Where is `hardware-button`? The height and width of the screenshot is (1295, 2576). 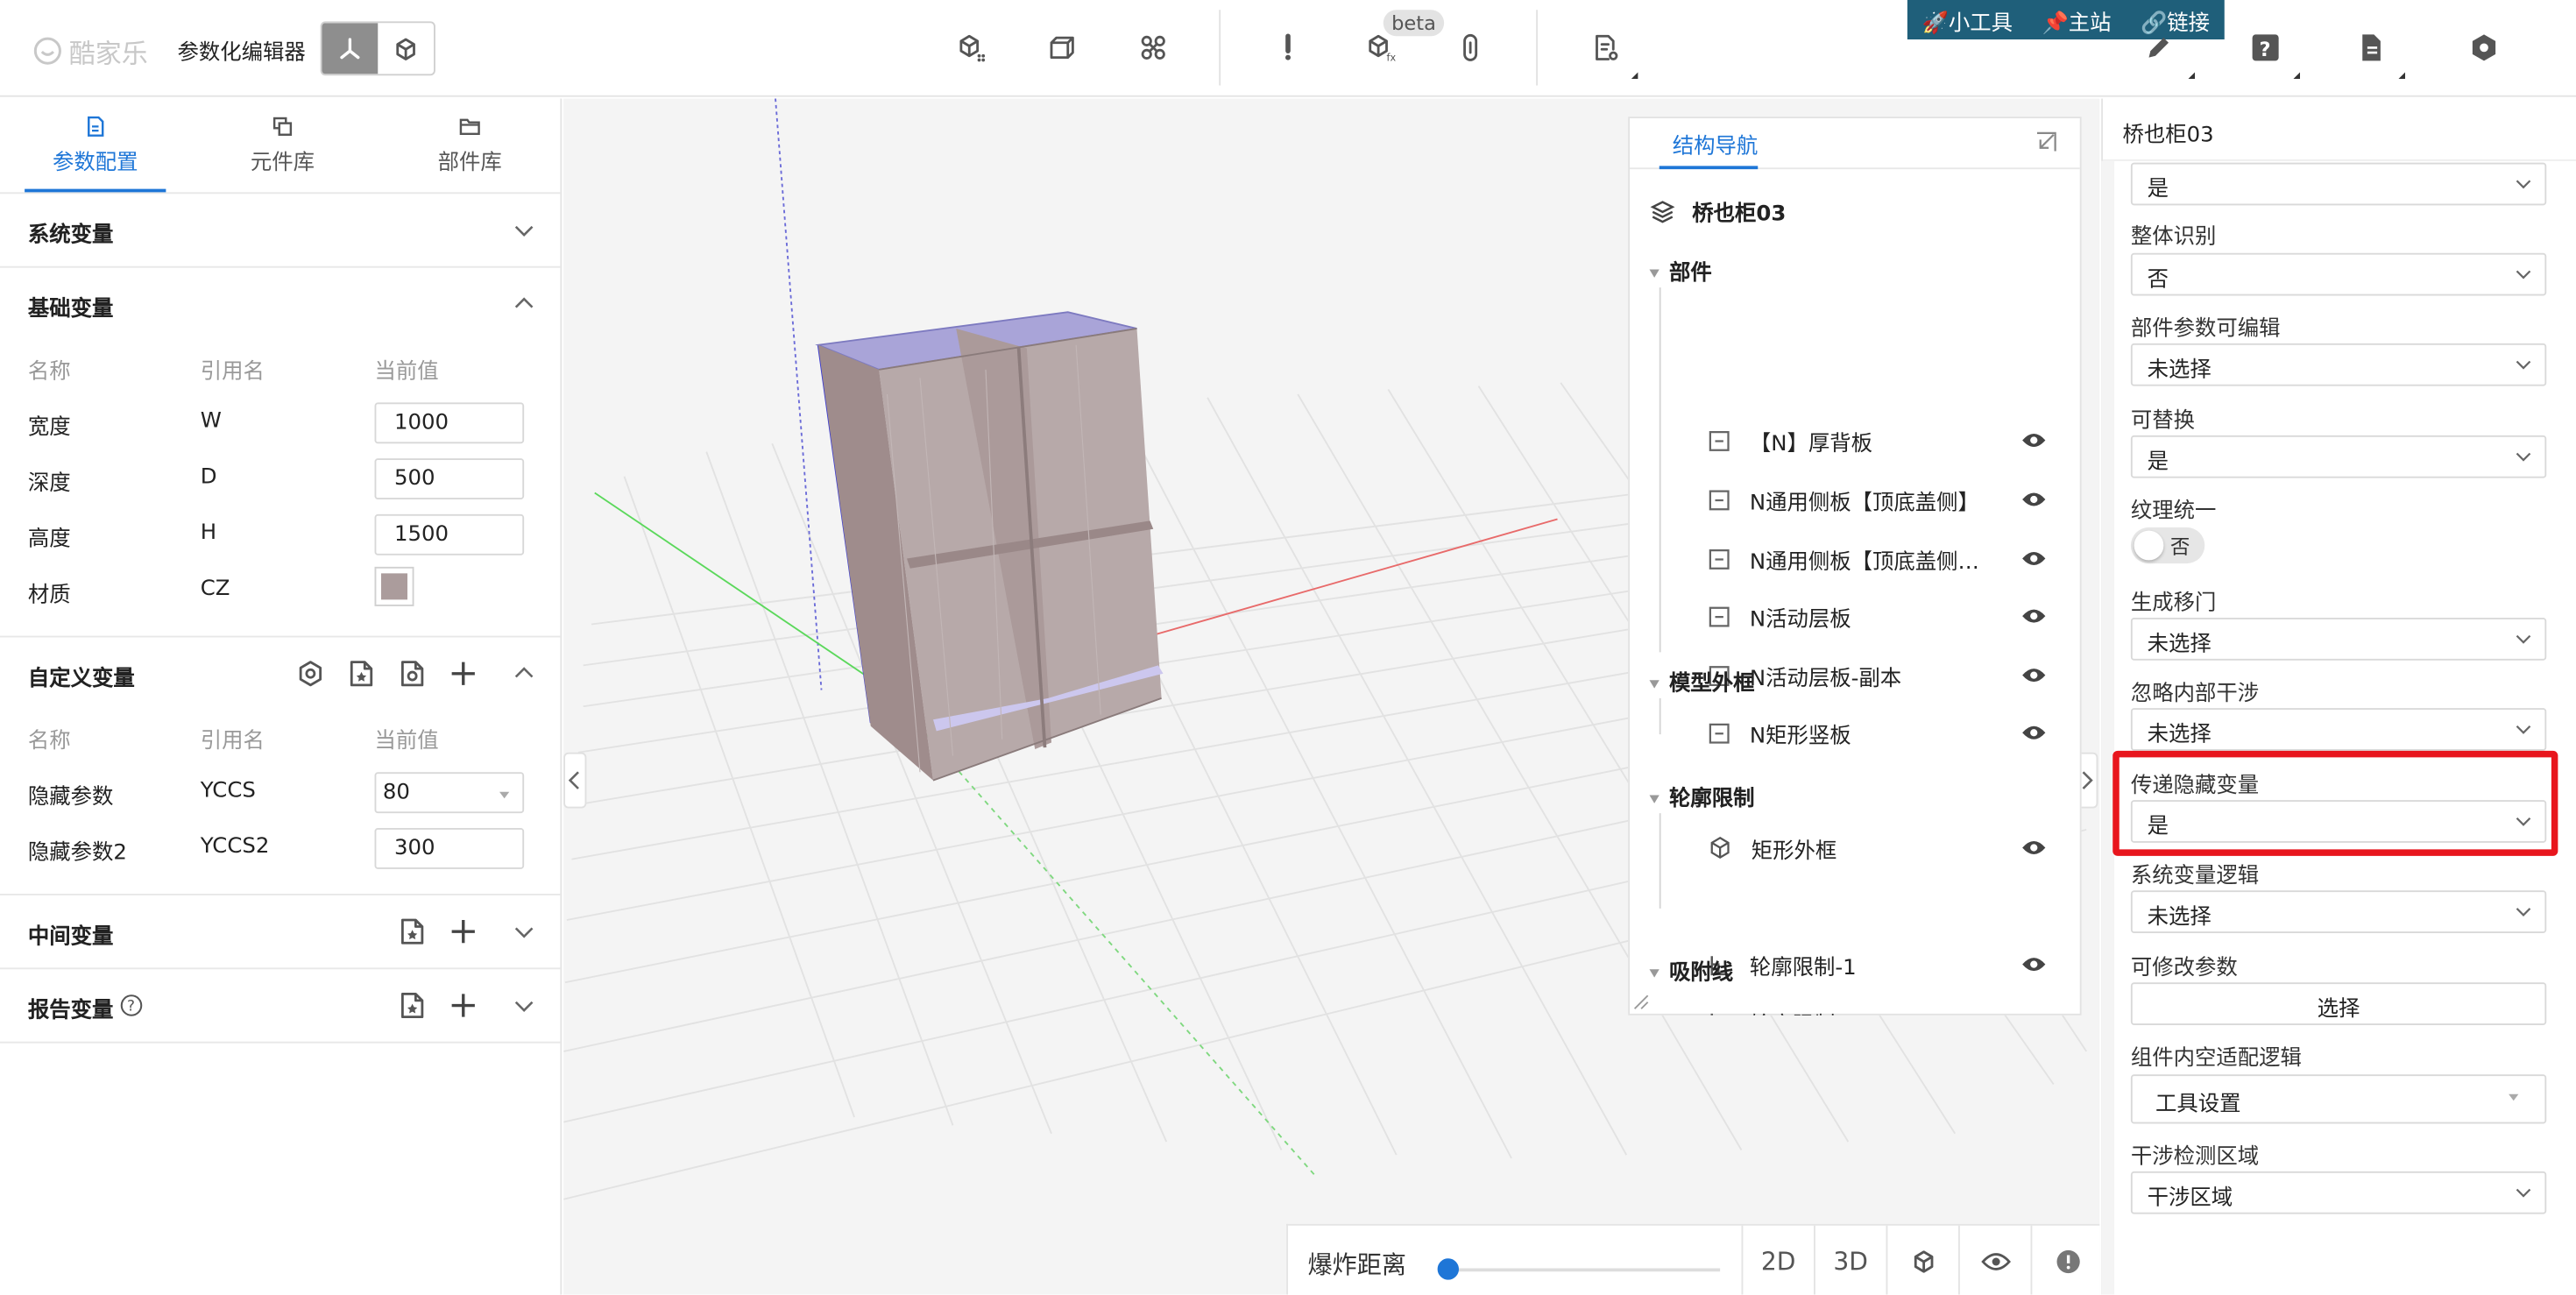 hardware-button is located at coordinates (1153, 47).